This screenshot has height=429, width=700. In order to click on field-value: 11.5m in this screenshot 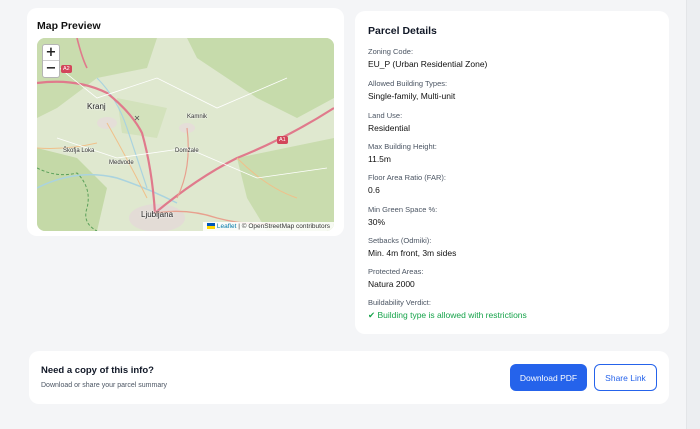, I will do `click(379, 159)`.